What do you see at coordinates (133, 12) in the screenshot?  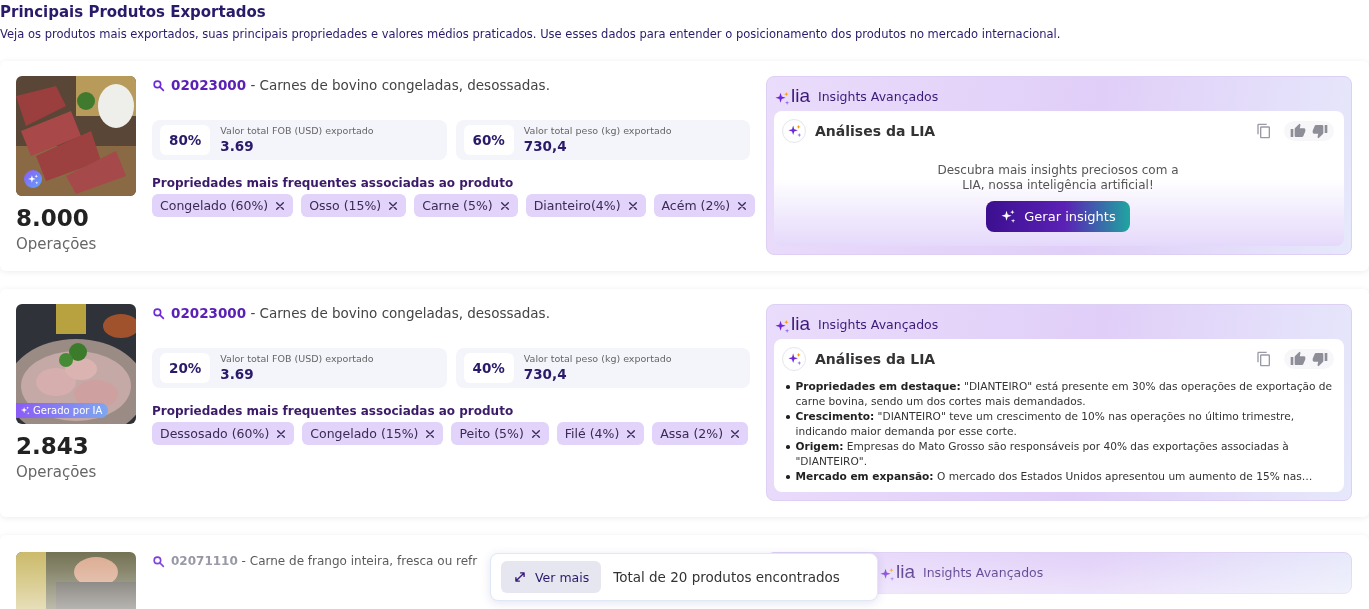 I see `section-title: Principais Produtos Exportados` at bounding box center [133, 12].